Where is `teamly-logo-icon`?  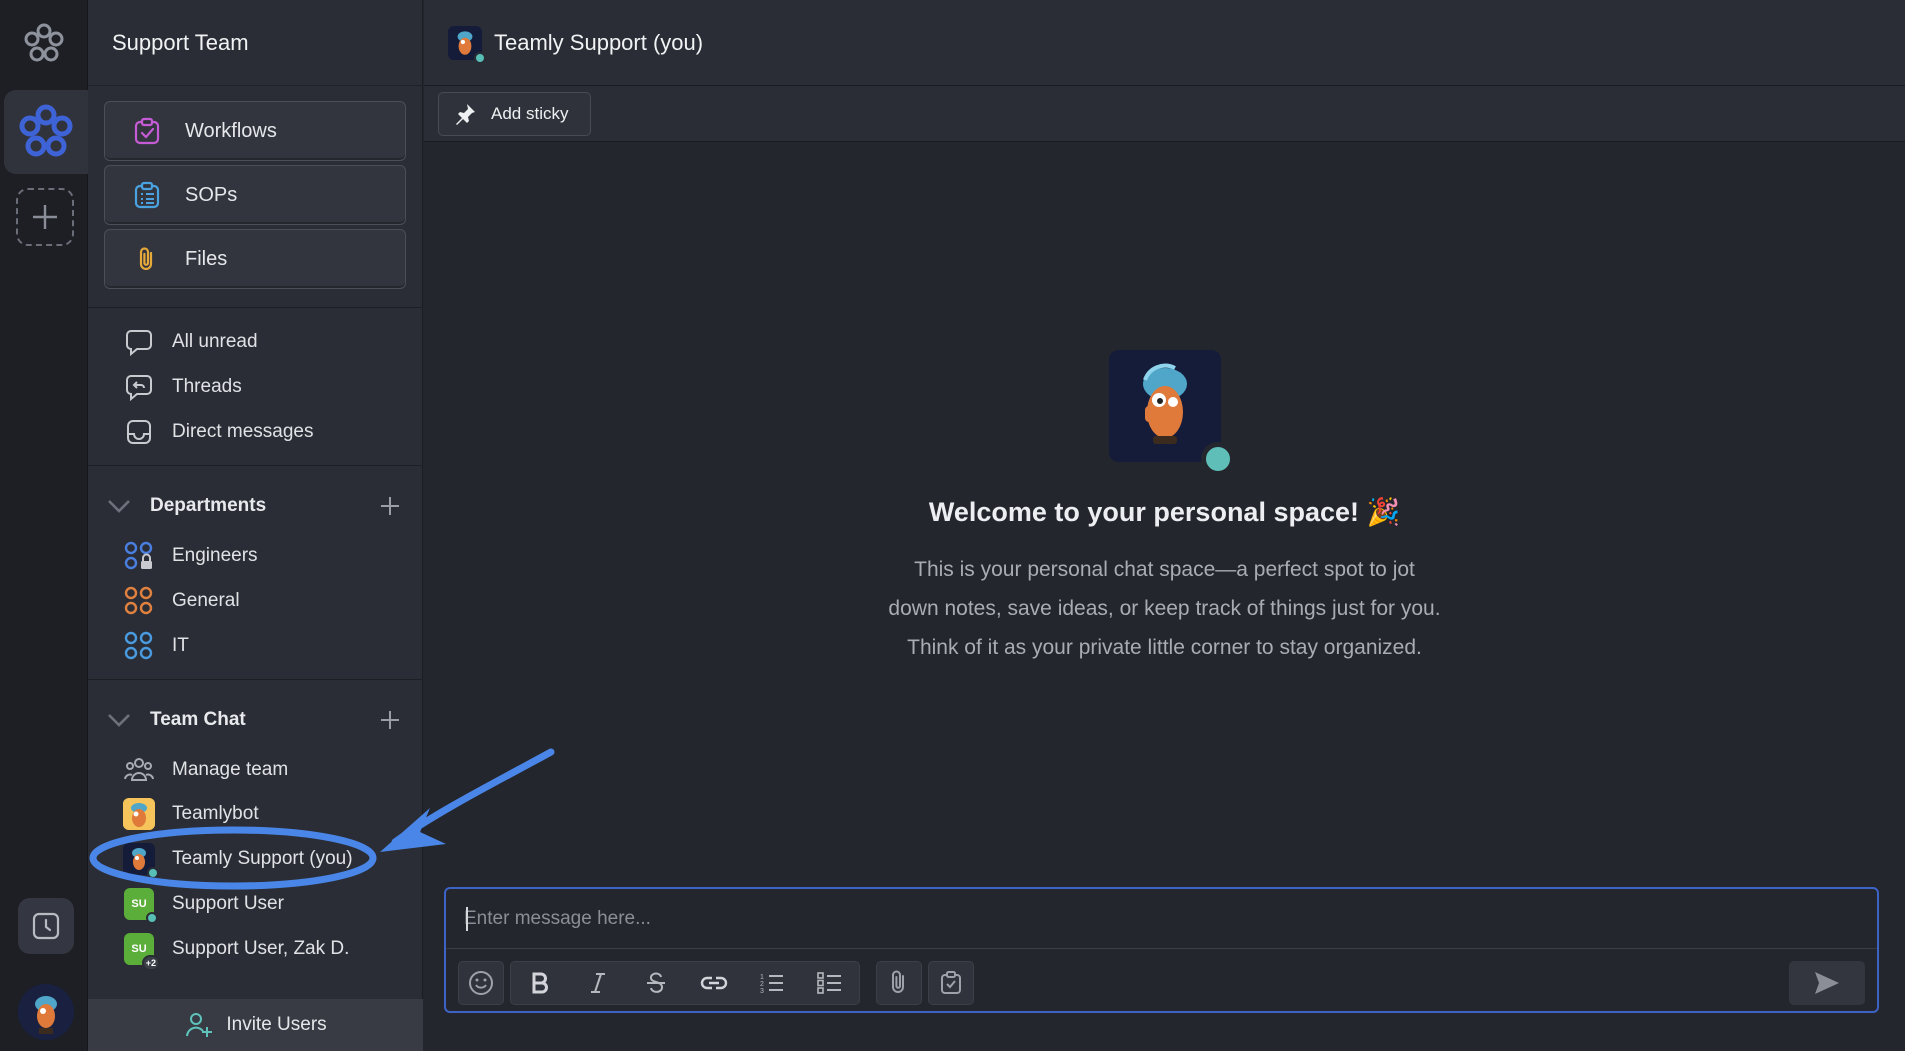 teamly-logo-icon is located at coordinates (44, 44).